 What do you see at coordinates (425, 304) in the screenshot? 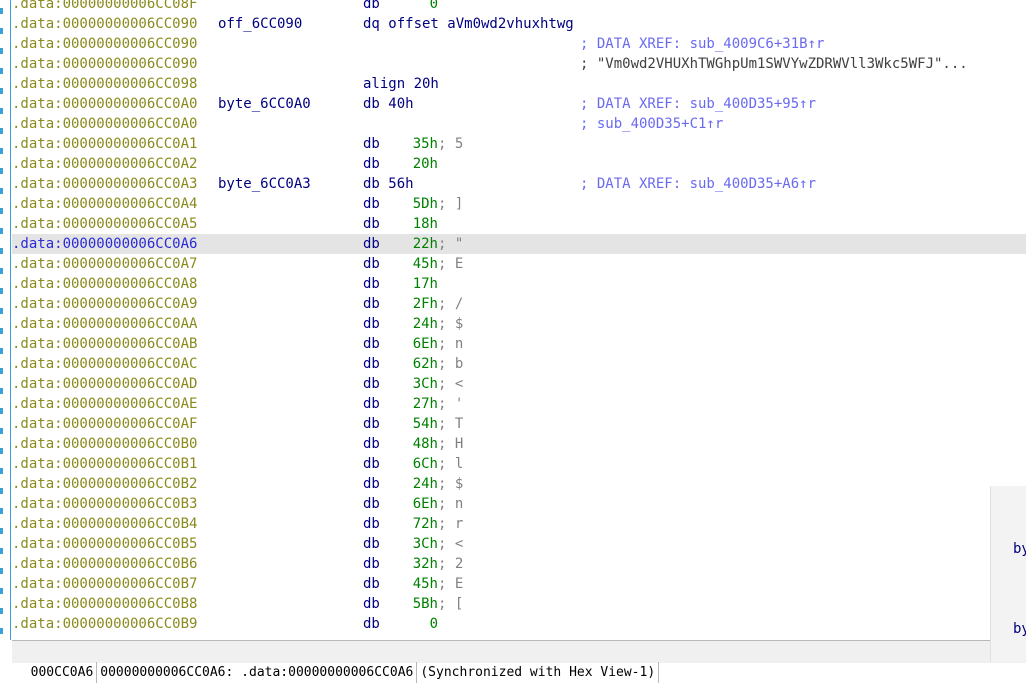
I see `row-operand: 2Fh` at bounding box center [425, 304].